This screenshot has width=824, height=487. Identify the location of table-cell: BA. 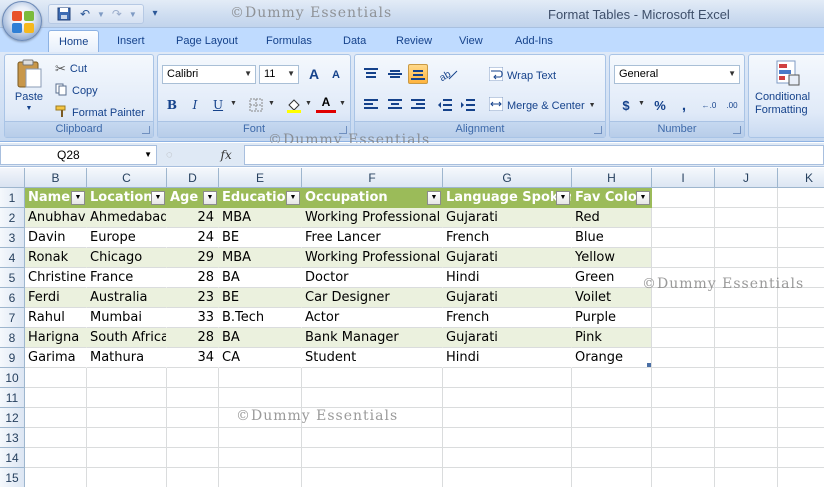
(260, 338).